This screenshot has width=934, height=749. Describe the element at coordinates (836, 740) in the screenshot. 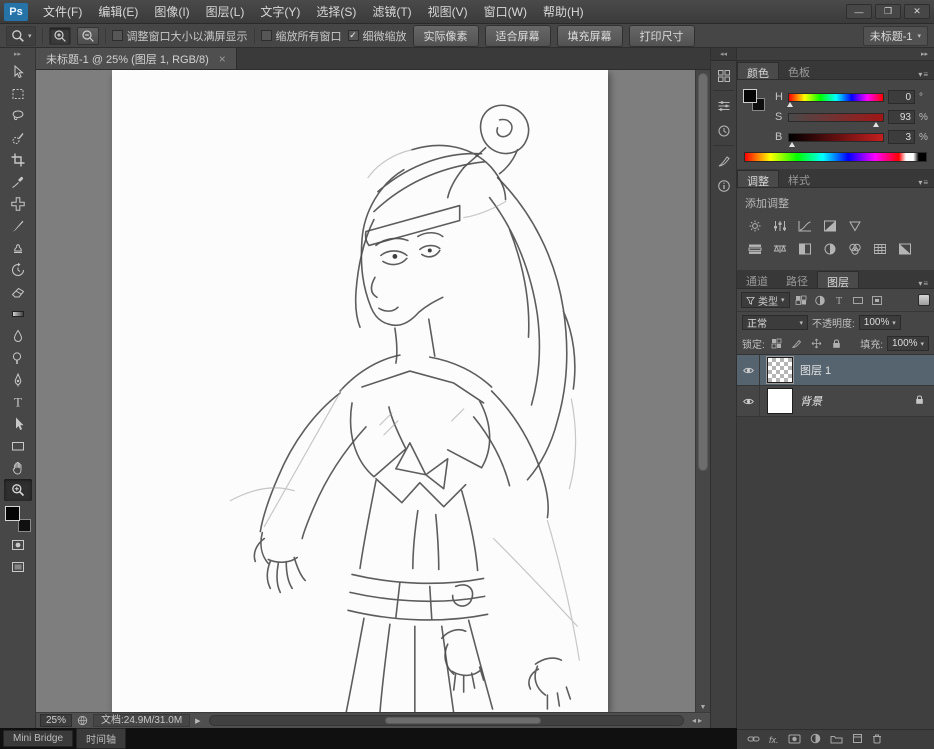

I see `new-group-button` at that location.